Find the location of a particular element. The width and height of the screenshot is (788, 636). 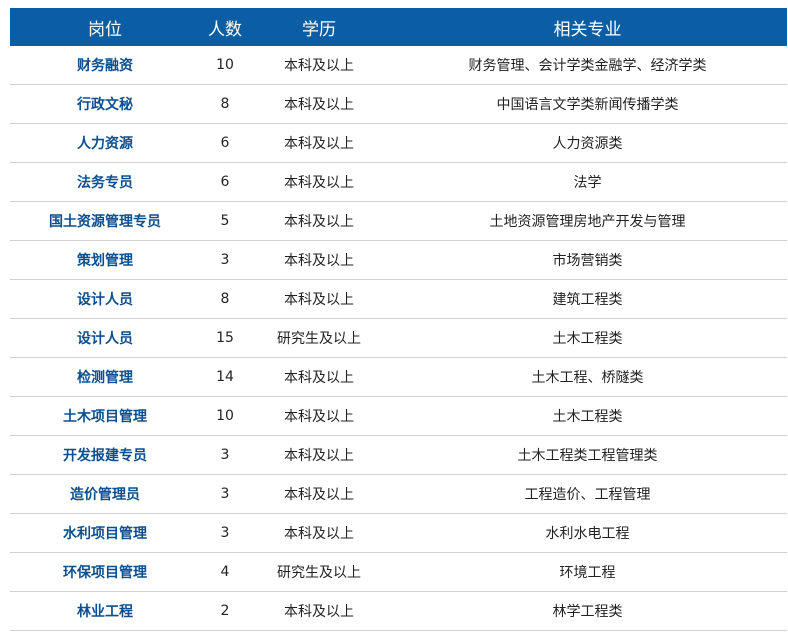

major-cell: 土地资源管理房地产开发与管理 is located at coordinates (587, 221).